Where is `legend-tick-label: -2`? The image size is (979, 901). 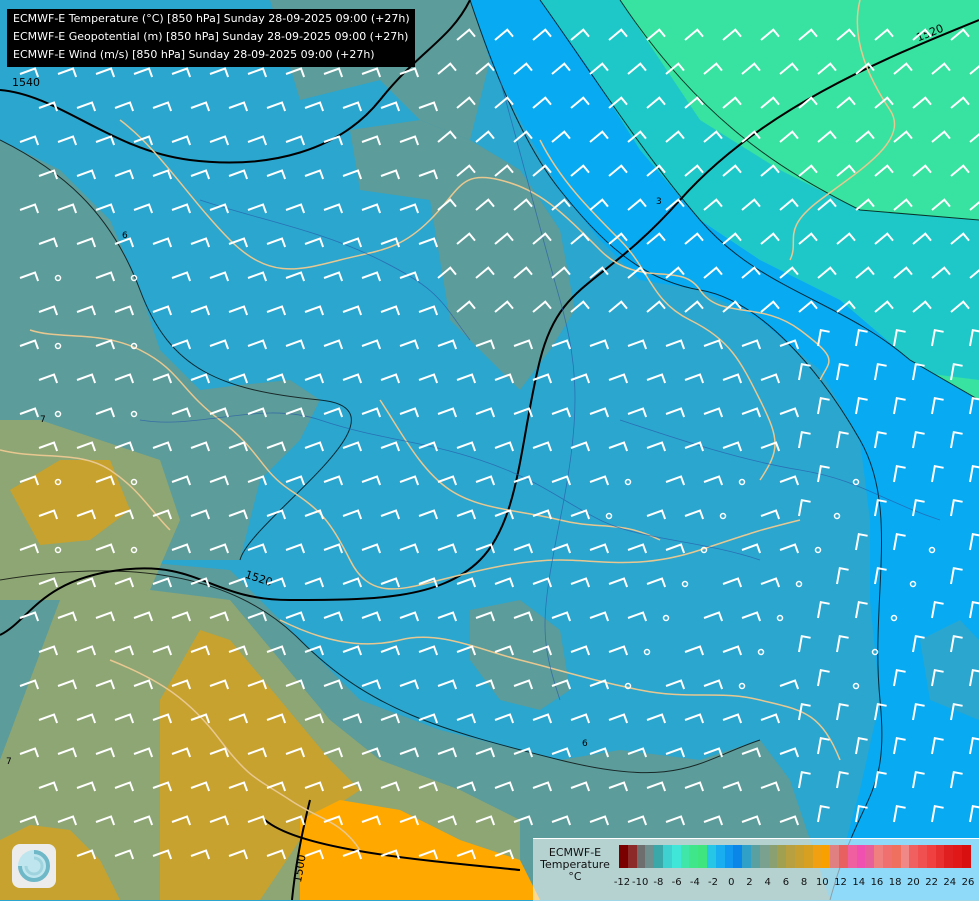 legend-tick-label: -2 is located at coordinates (713, 882).